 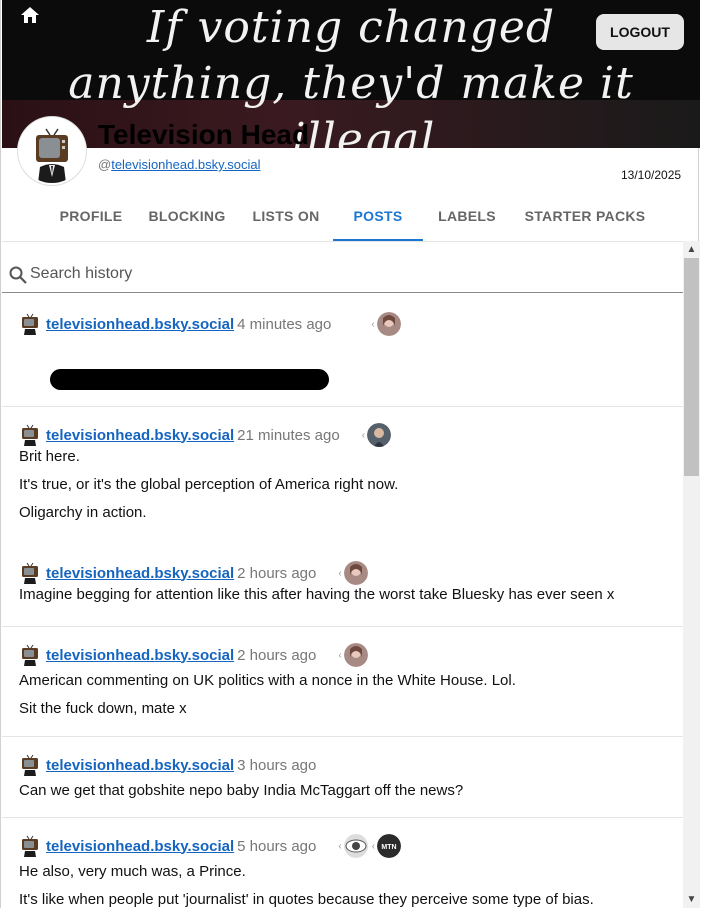 What do you see at coordinates (277, 765) in the screenshot?
I see `post-timestamp: 3 hours ago` at bounding box center [277, 765].